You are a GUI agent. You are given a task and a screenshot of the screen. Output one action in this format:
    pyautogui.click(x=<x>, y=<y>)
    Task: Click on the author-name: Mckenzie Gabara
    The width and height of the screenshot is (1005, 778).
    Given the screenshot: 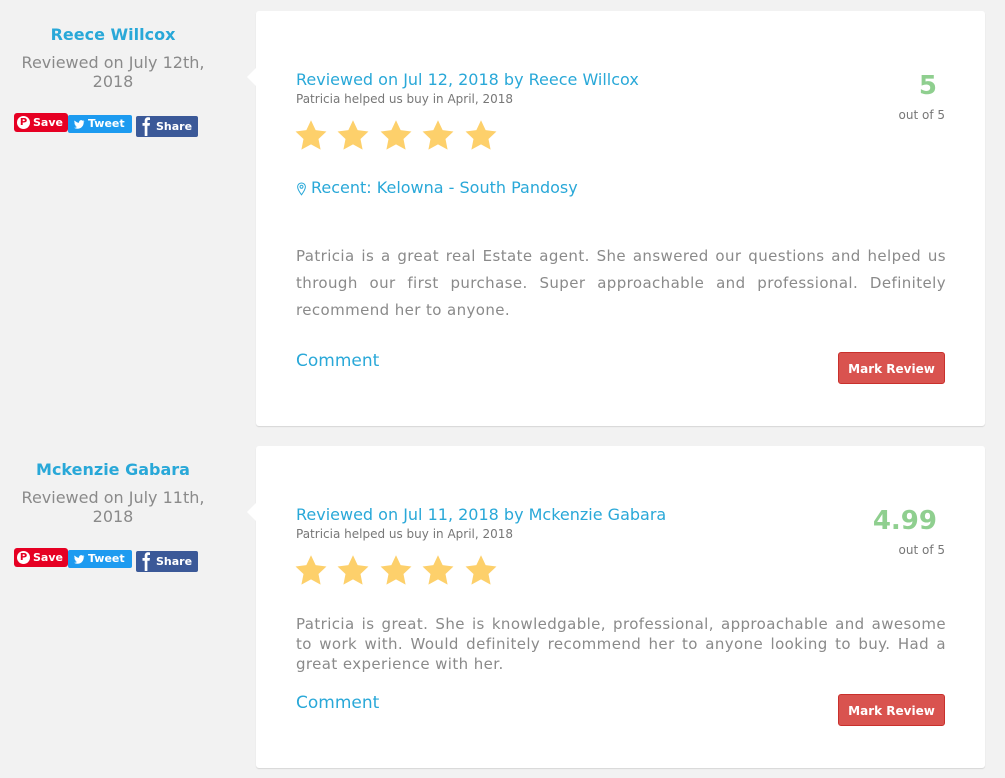 What is the action you would take?
    pyautogui.click(x=113, y=470)
    